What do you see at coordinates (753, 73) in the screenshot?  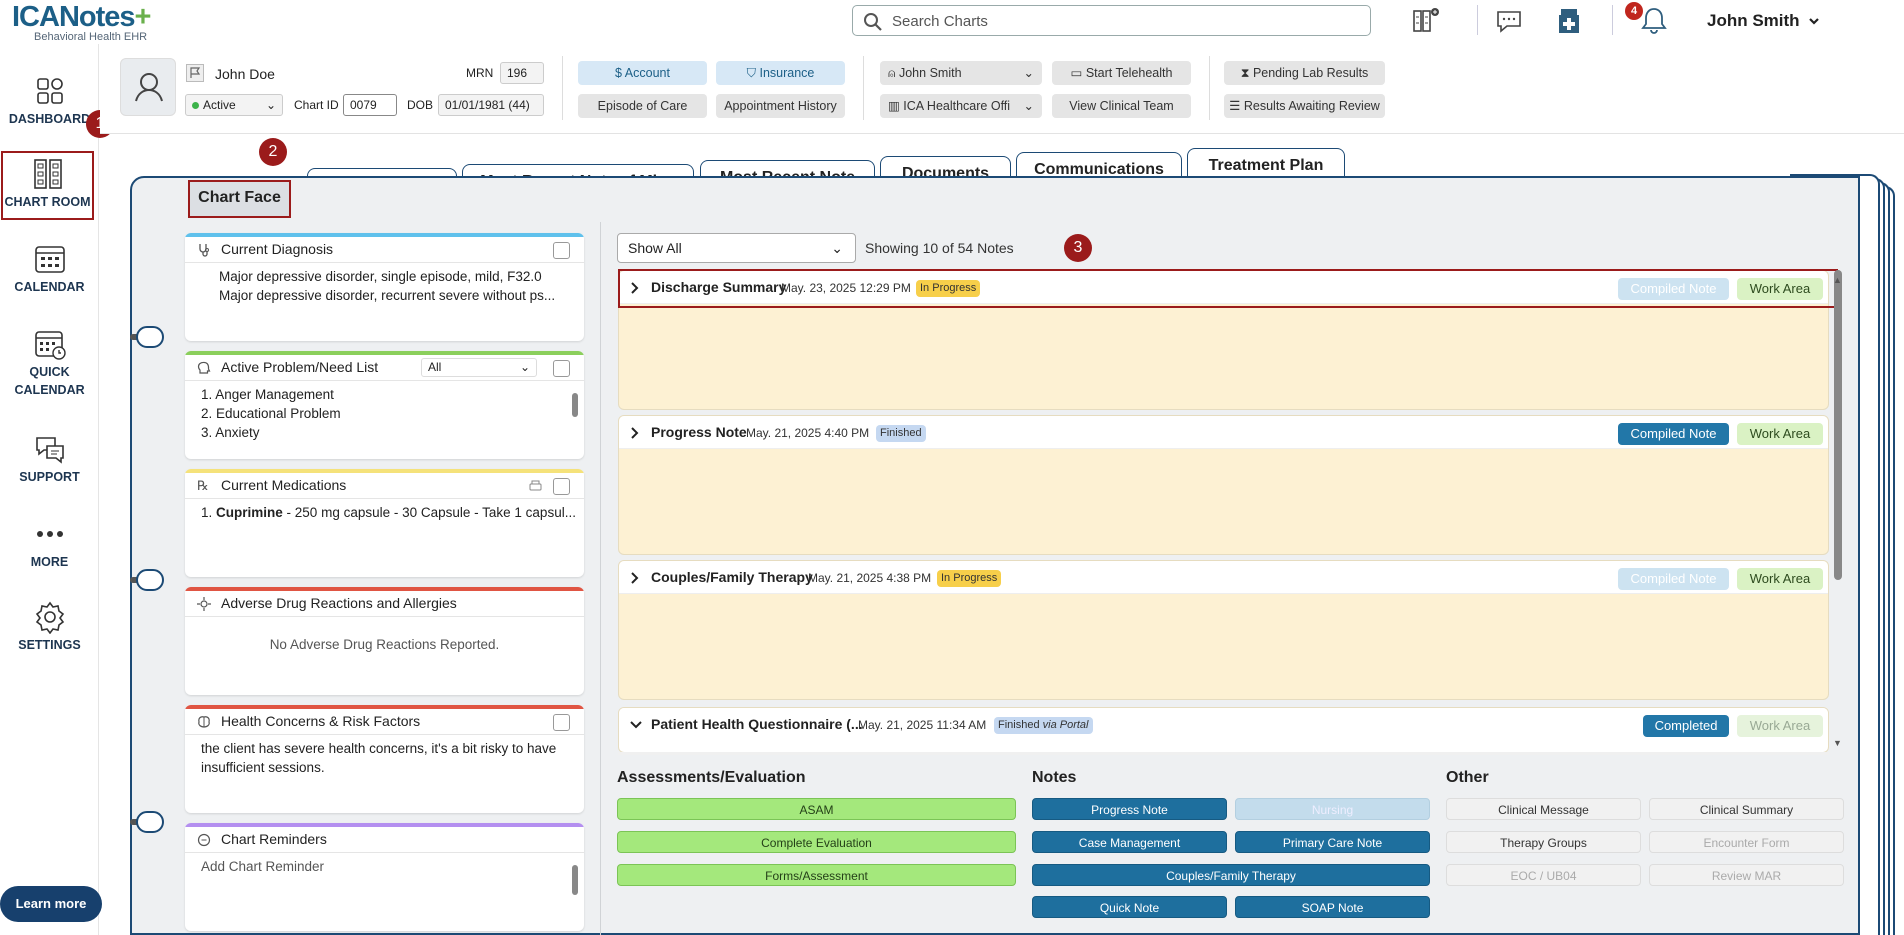 I see `shield-icon: ⛉` at bounding box center [753, 73].